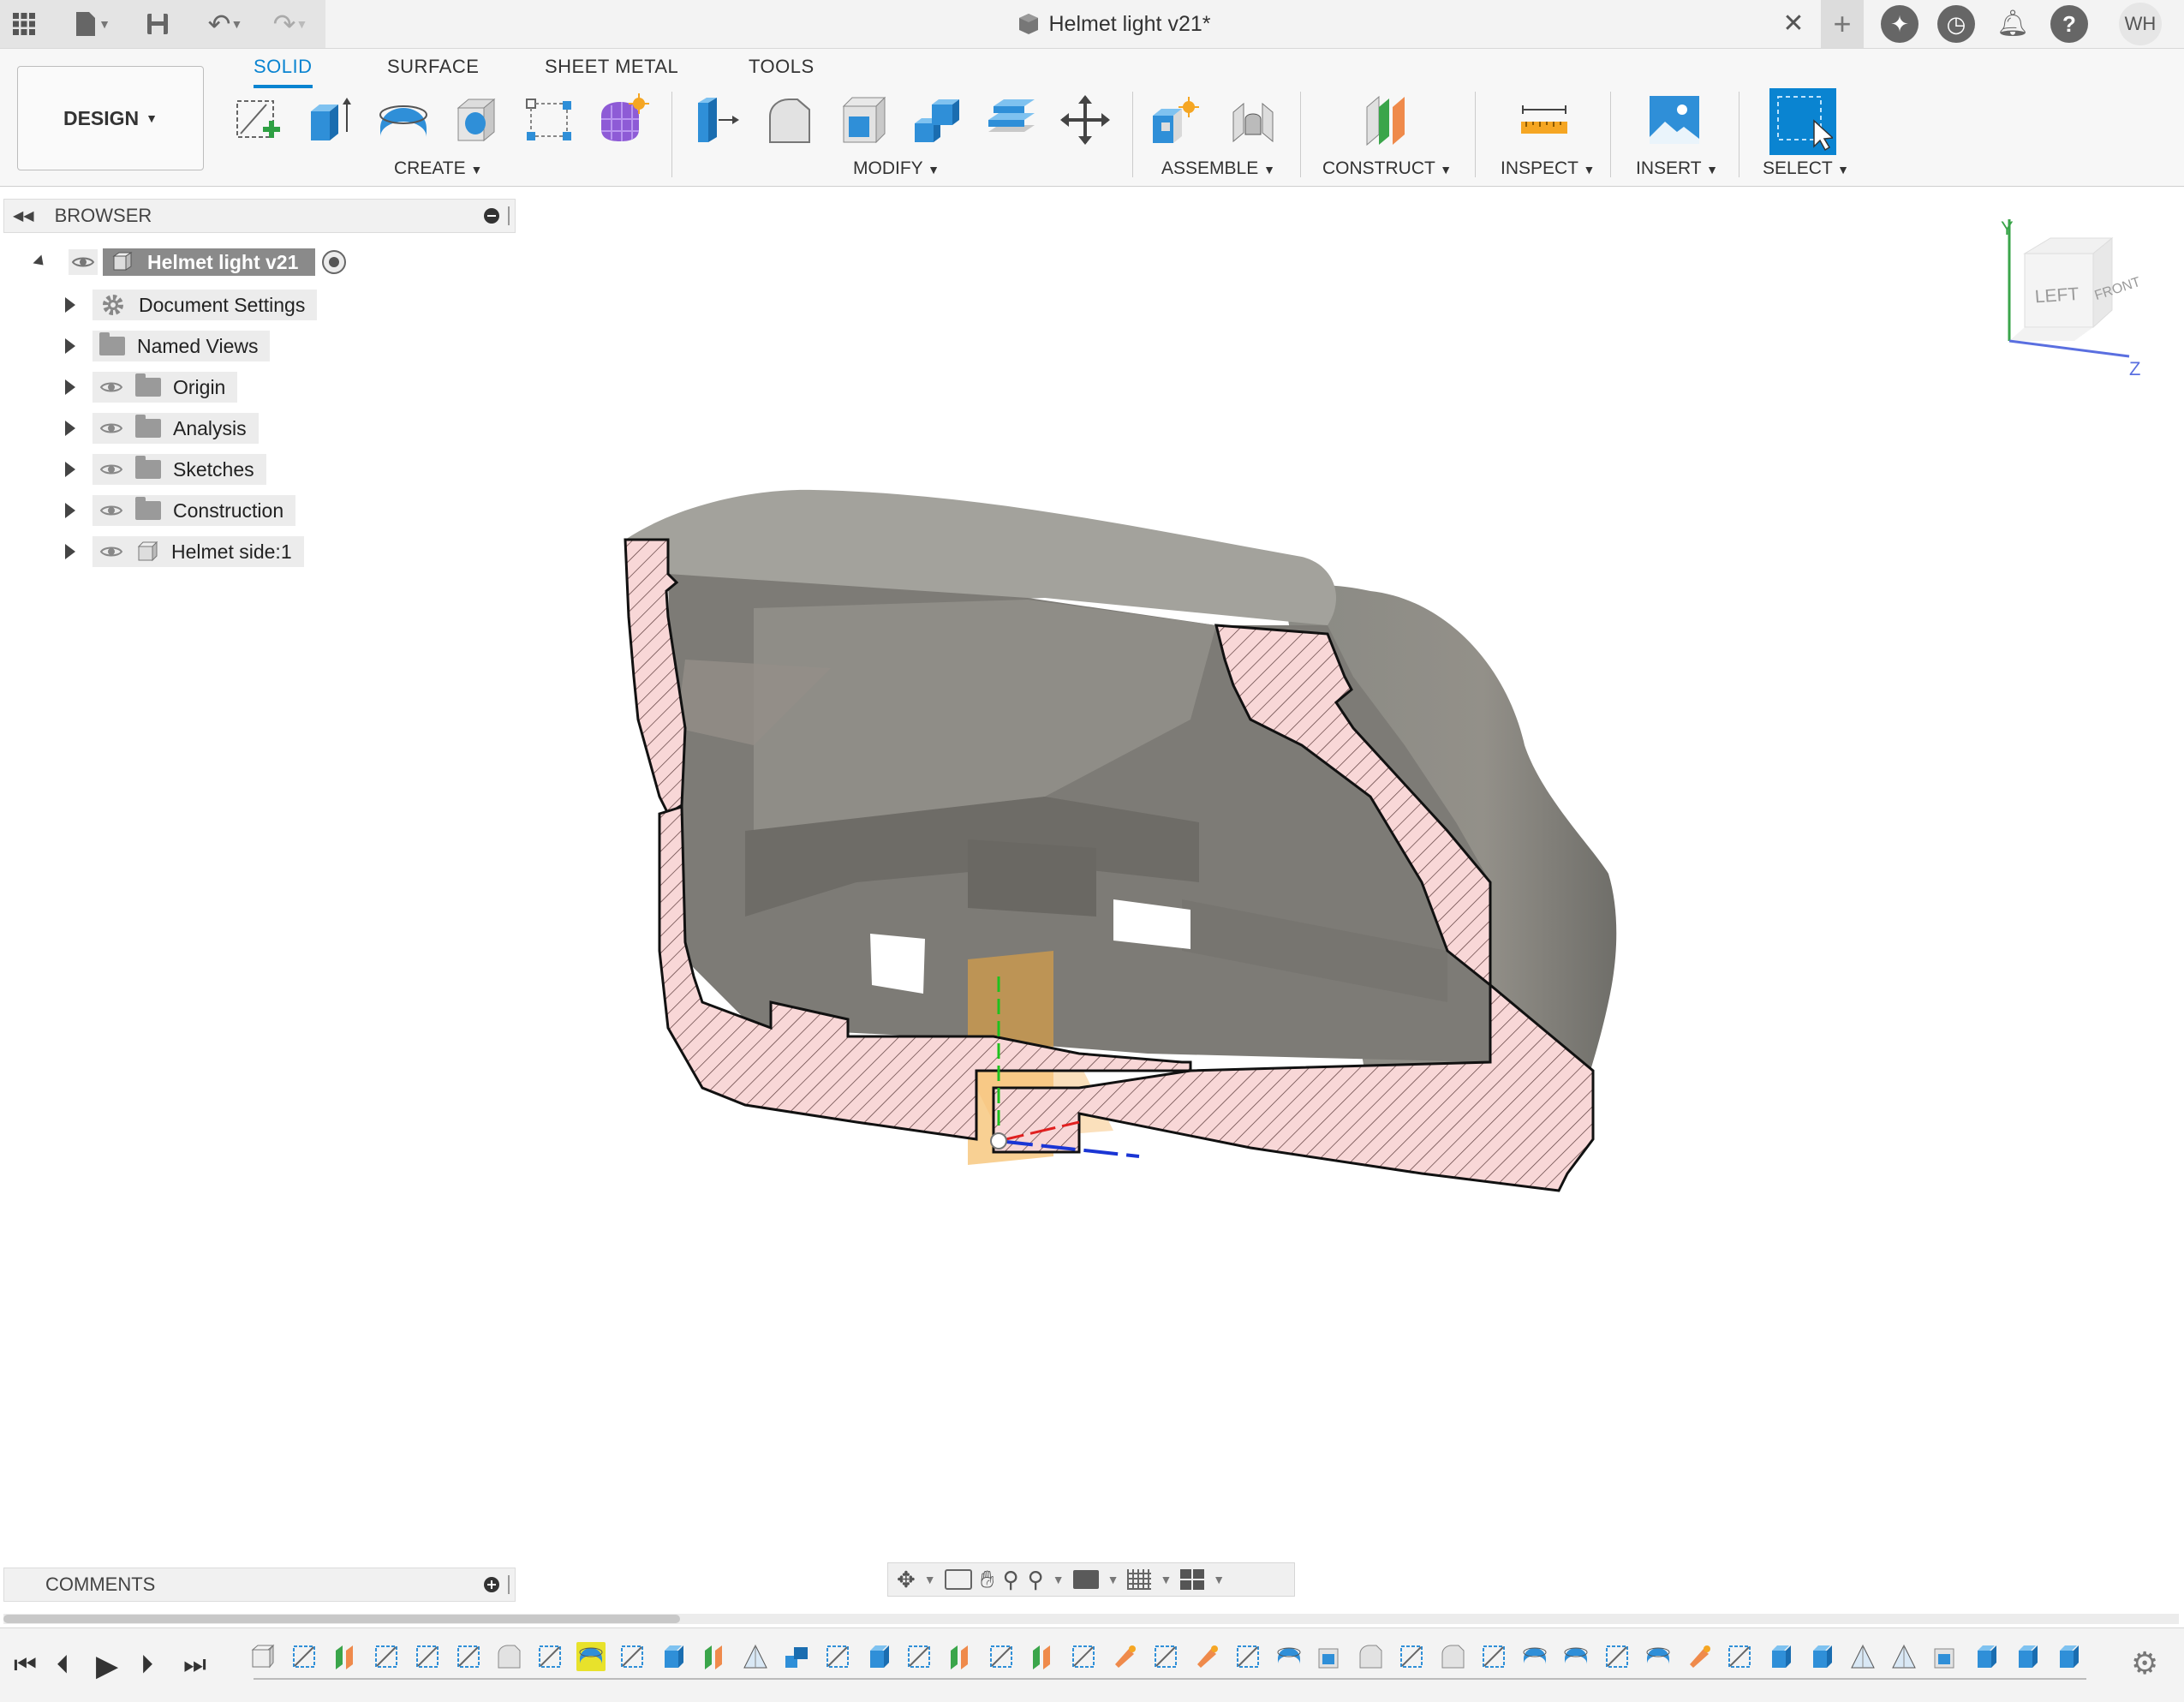 This screenshot has width=2184, height=1702. I want to click on new-component-button, so click(1176, 120).